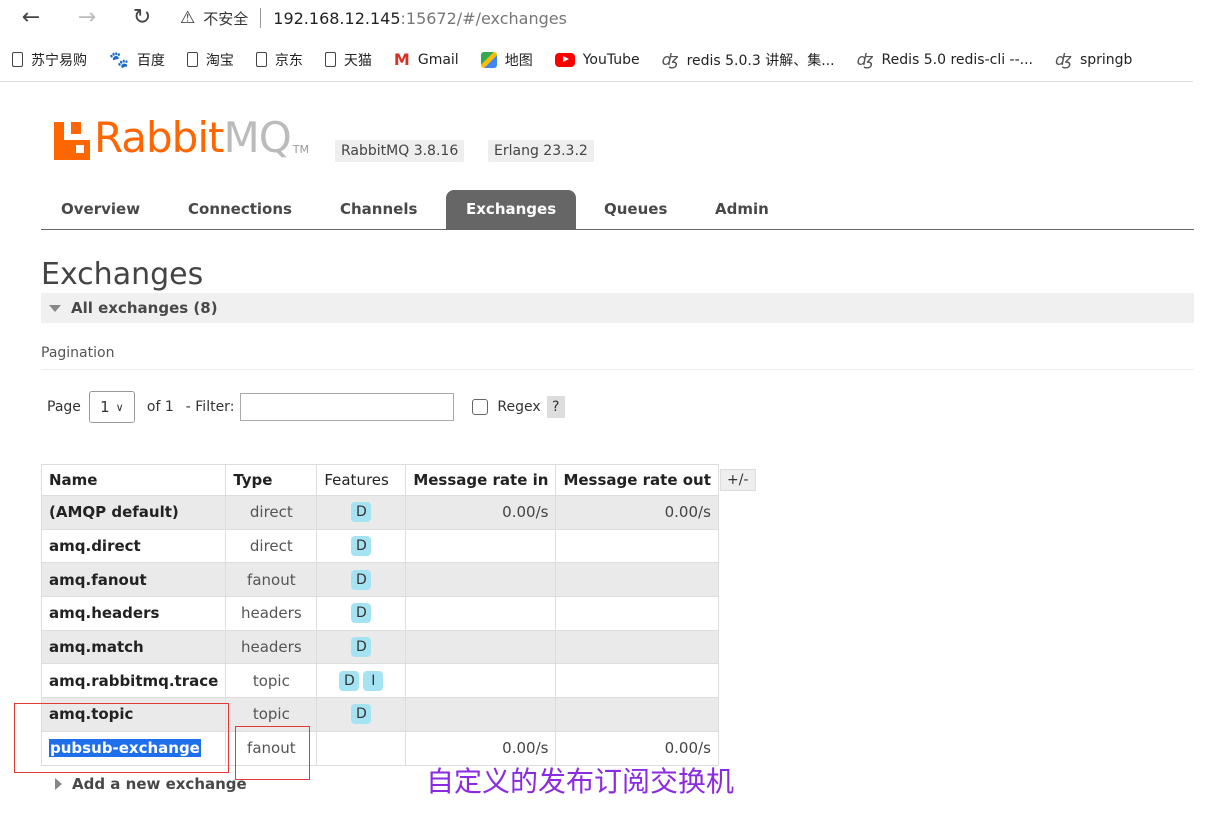 Image resolution: width=1209 pixels, height=813 pixels. What do you see at coordinates (104, 613) in the screenshot?
I see `exchange-name-link: amq.headers` at bounding box center [104, 613].